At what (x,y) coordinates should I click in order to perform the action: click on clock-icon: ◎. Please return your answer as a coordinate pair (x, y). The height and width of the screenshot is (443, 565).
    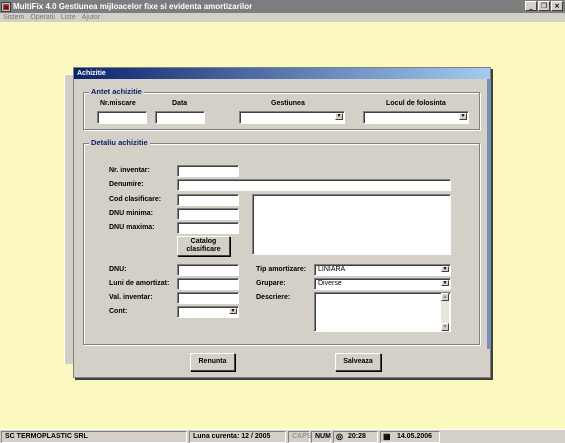
    Looking at the image, I should click on (339, 436).